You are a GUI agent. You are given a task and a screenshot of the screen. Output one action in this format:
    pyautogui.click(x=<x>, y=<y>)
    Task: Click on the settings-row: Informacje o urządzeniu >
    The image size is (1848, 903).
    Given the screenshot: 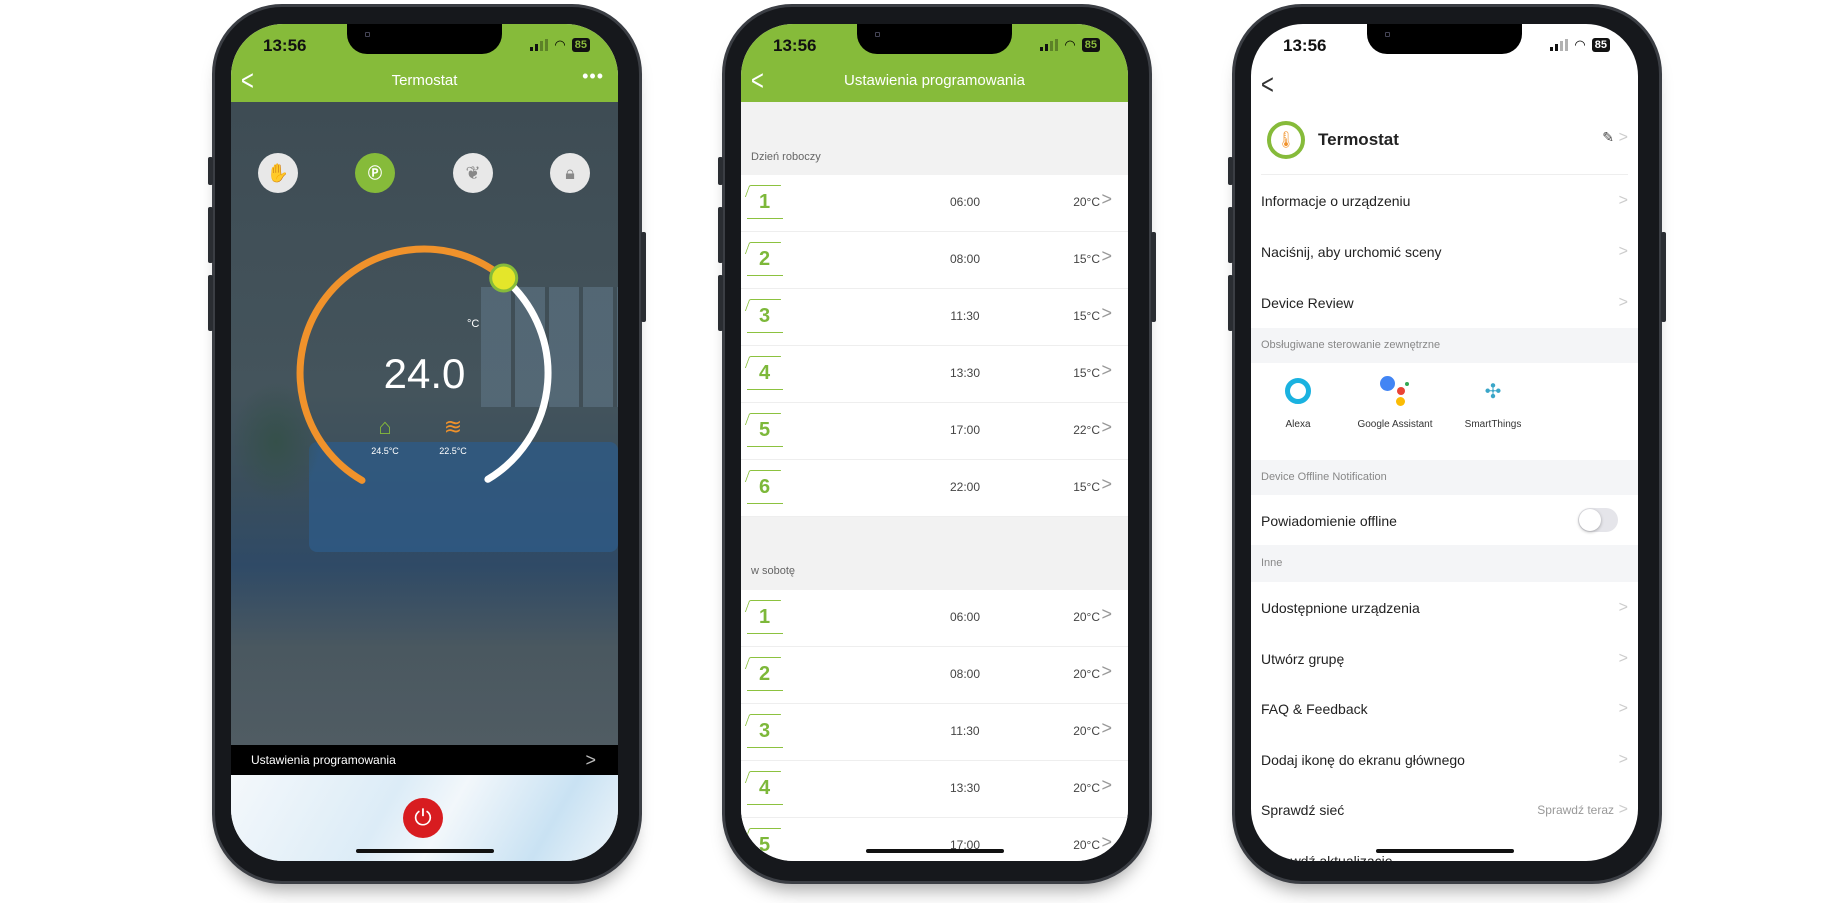 What is the action you would take?
    pyautogui.click(x=1444, y=201)
    